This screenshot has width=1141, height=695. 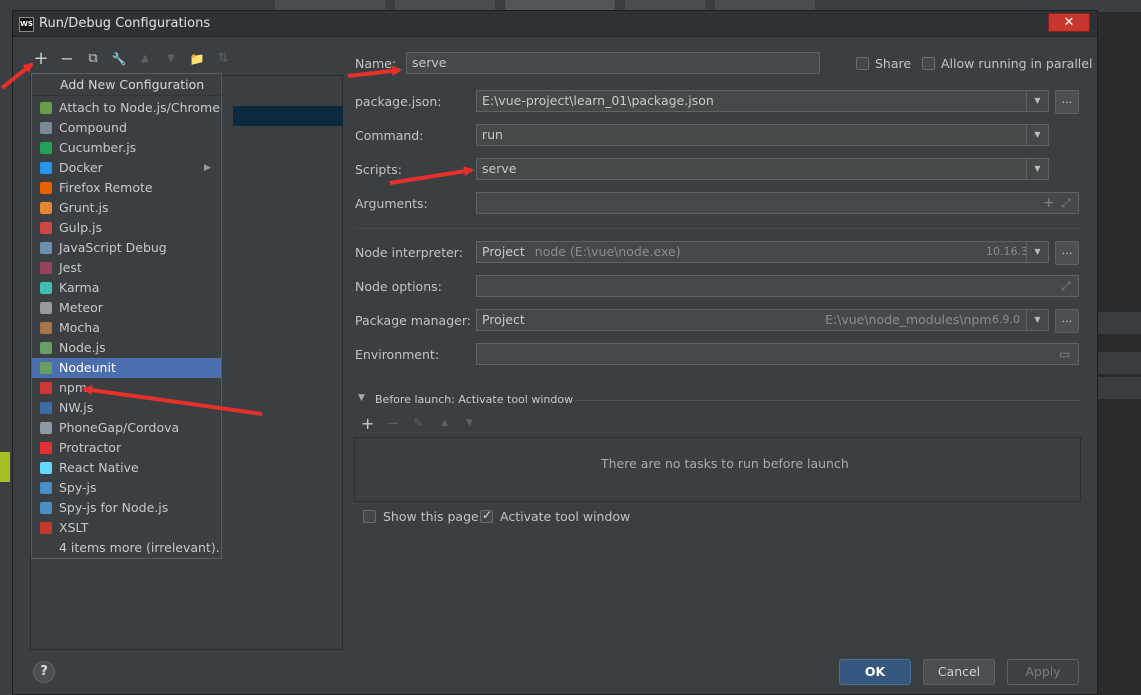 What do you see at coordinates (46, 208) in the screenshot?
I see `grunt-icon` at bounding box center [46, 208].